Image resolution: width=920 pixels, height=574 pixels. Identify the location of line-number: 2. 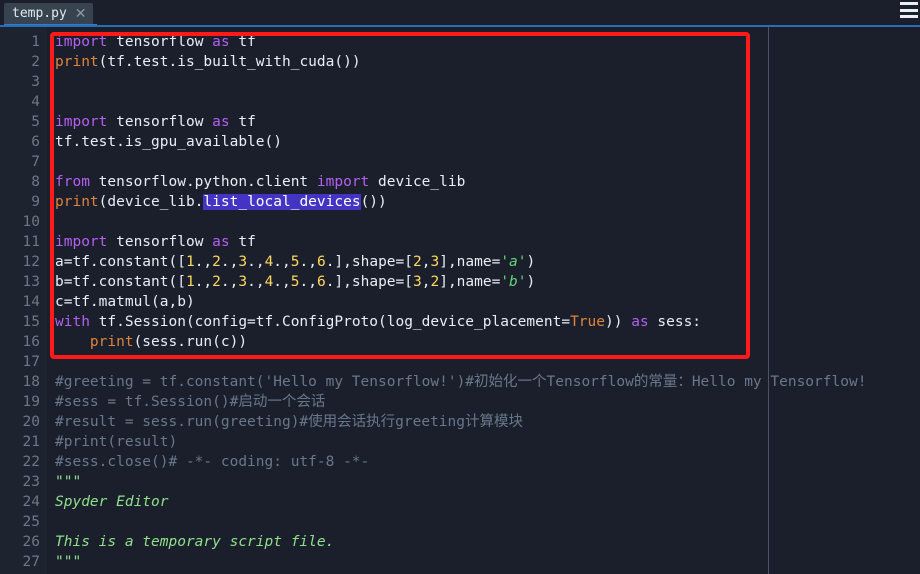
(35, 62).